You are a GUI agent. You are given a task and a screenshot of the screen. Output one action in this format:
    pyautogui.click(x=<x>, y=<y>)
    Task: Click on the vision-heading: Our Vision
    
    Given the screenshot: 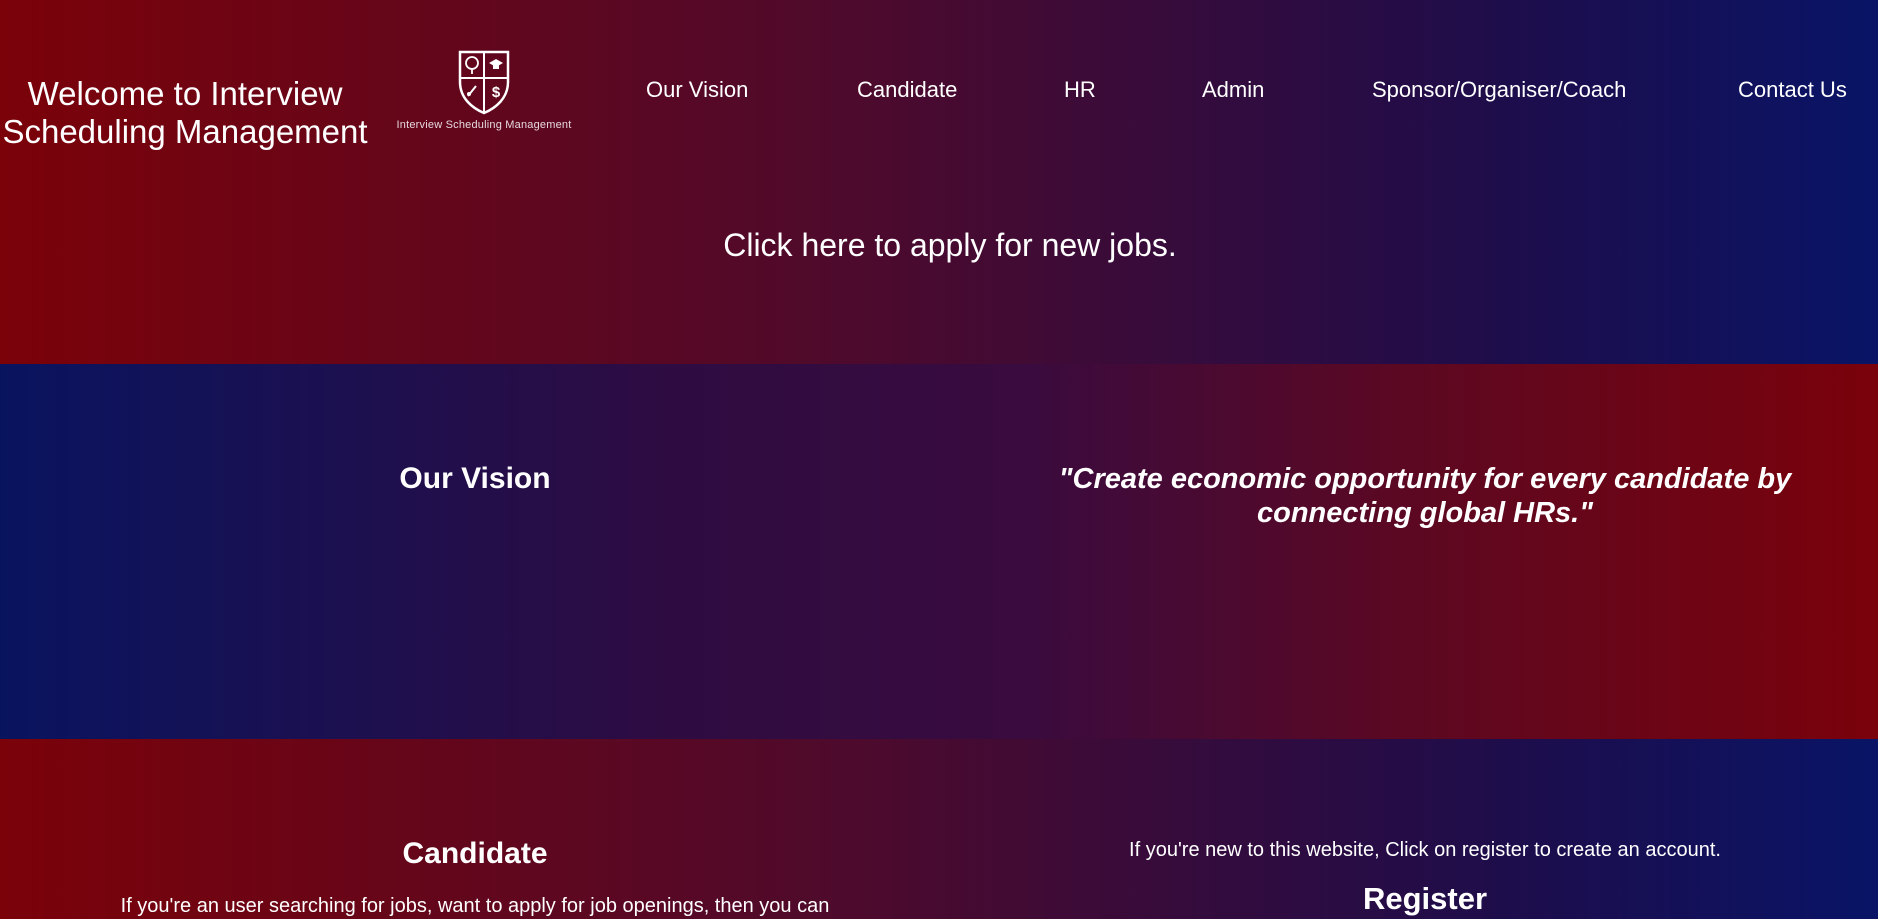 What is the action you would take?
    pyautogui.click(x=475, y=478)
    